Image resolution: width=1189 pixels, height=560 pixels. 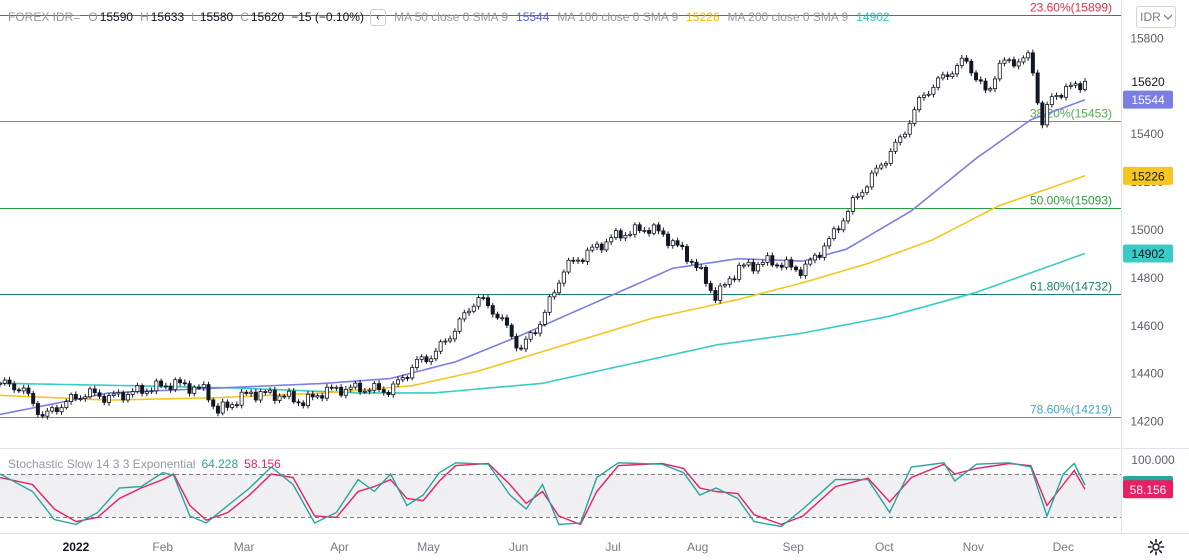 What do you see at coordinates (1156, 17) in the screenshot?
I see `currency-select: IDR` at bounding box center [1156, 17].